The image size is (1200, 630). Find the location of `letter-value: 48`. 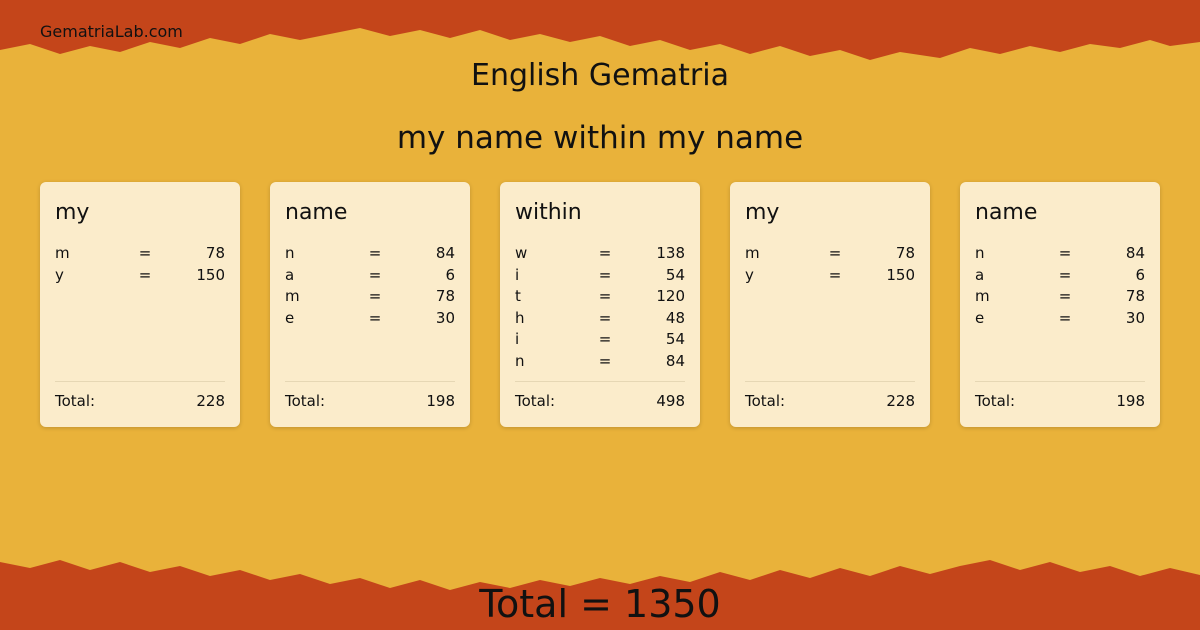

letter-value: 48 is located at coordinates (675, 317).